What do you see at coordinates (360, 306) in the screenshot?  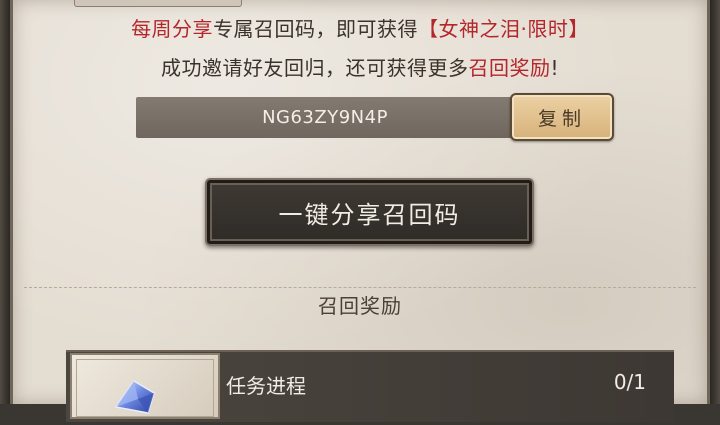 I see `rewards-section-title: 召回奖励` at bounding box center [360, 306].